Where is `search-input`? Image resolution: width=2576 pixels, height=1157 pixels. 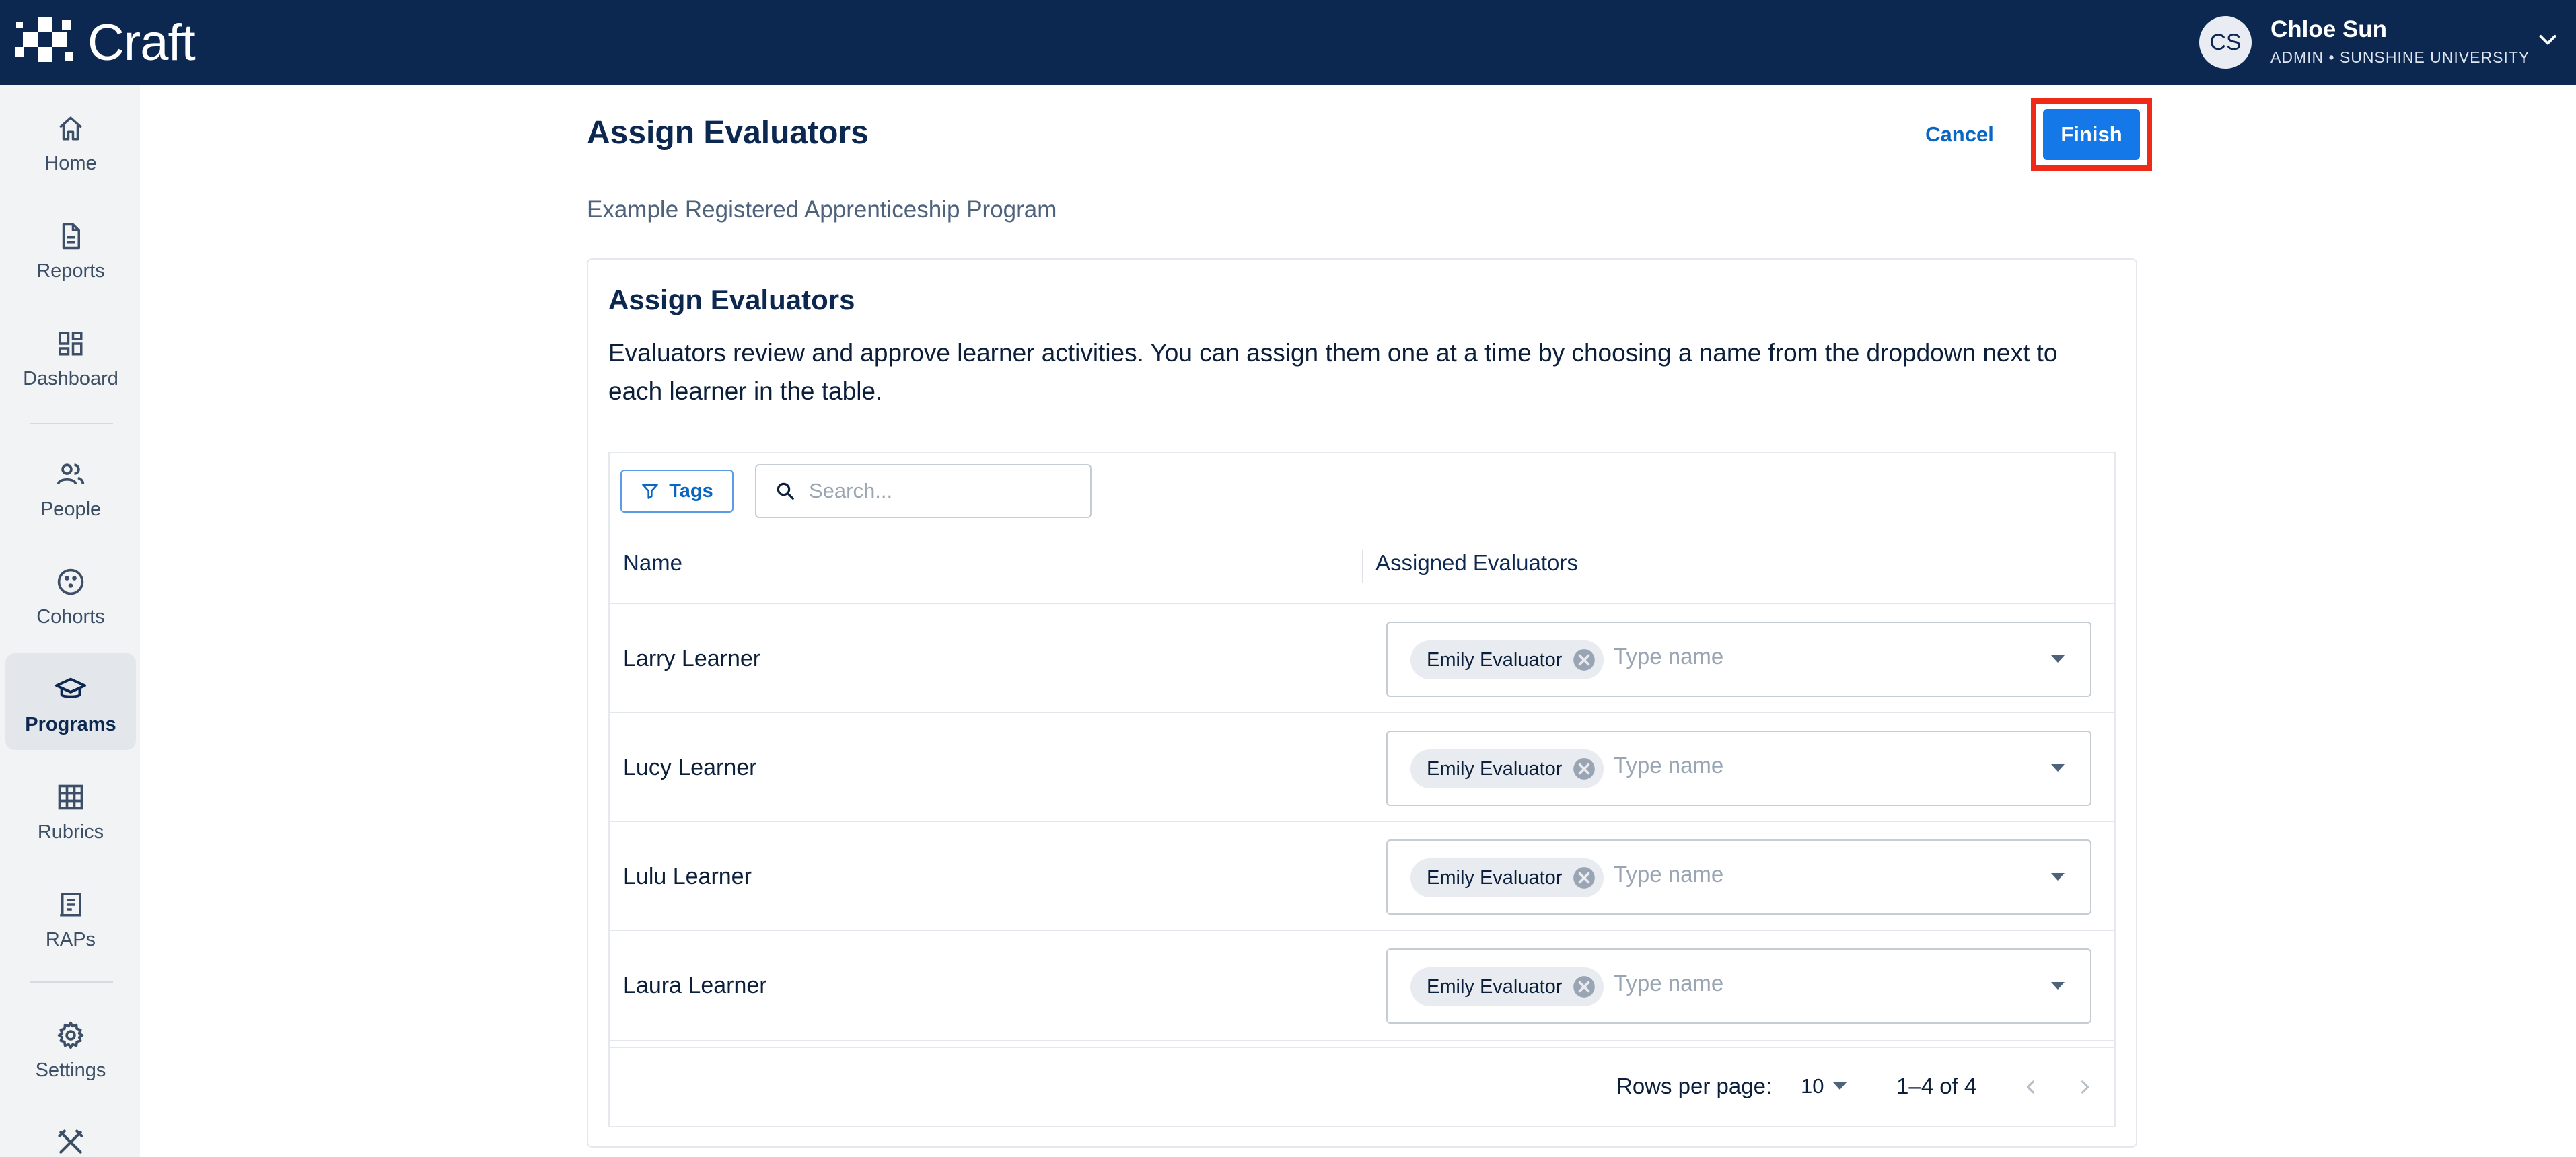 search-input is located at coordinates (943, 491).